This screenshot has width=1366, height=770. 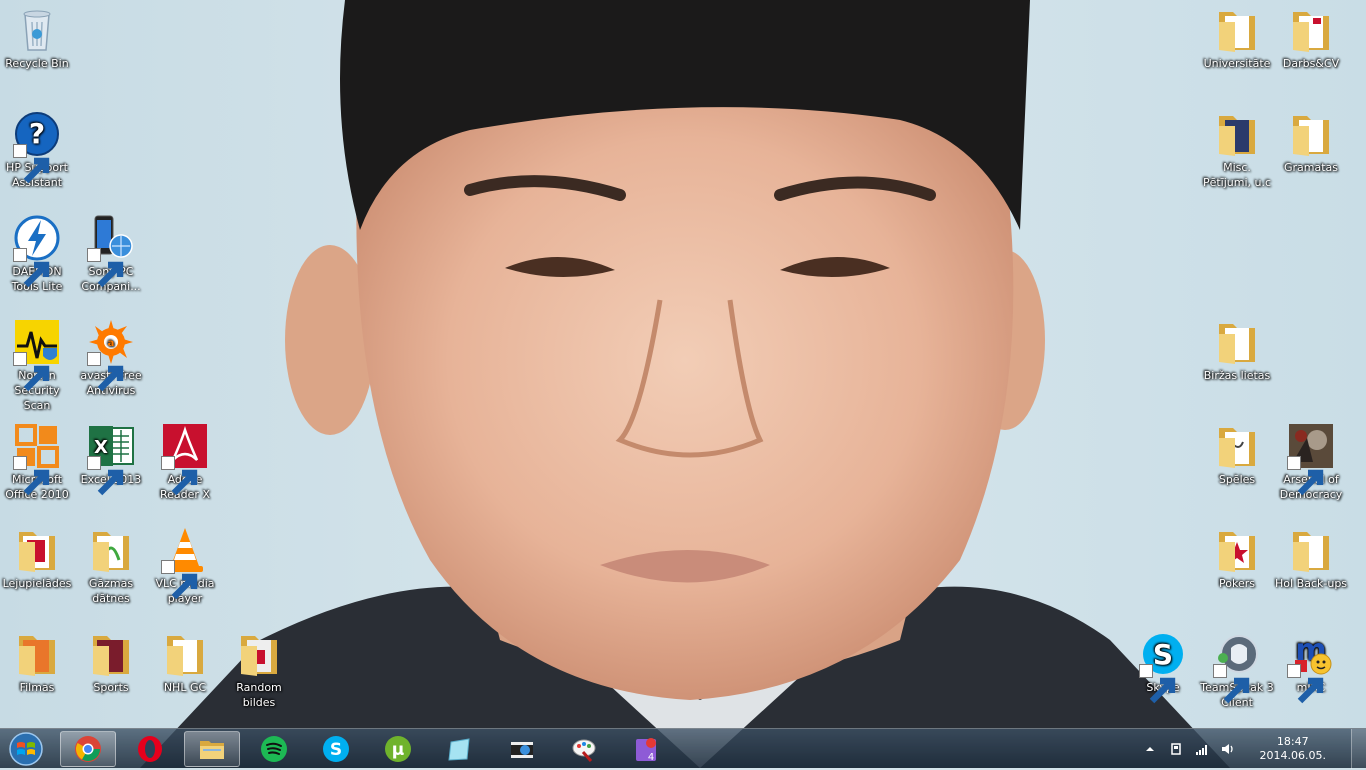 I want to click on folder-hoi-backups: HoI Back-ups, so click(x=1311, y=558).